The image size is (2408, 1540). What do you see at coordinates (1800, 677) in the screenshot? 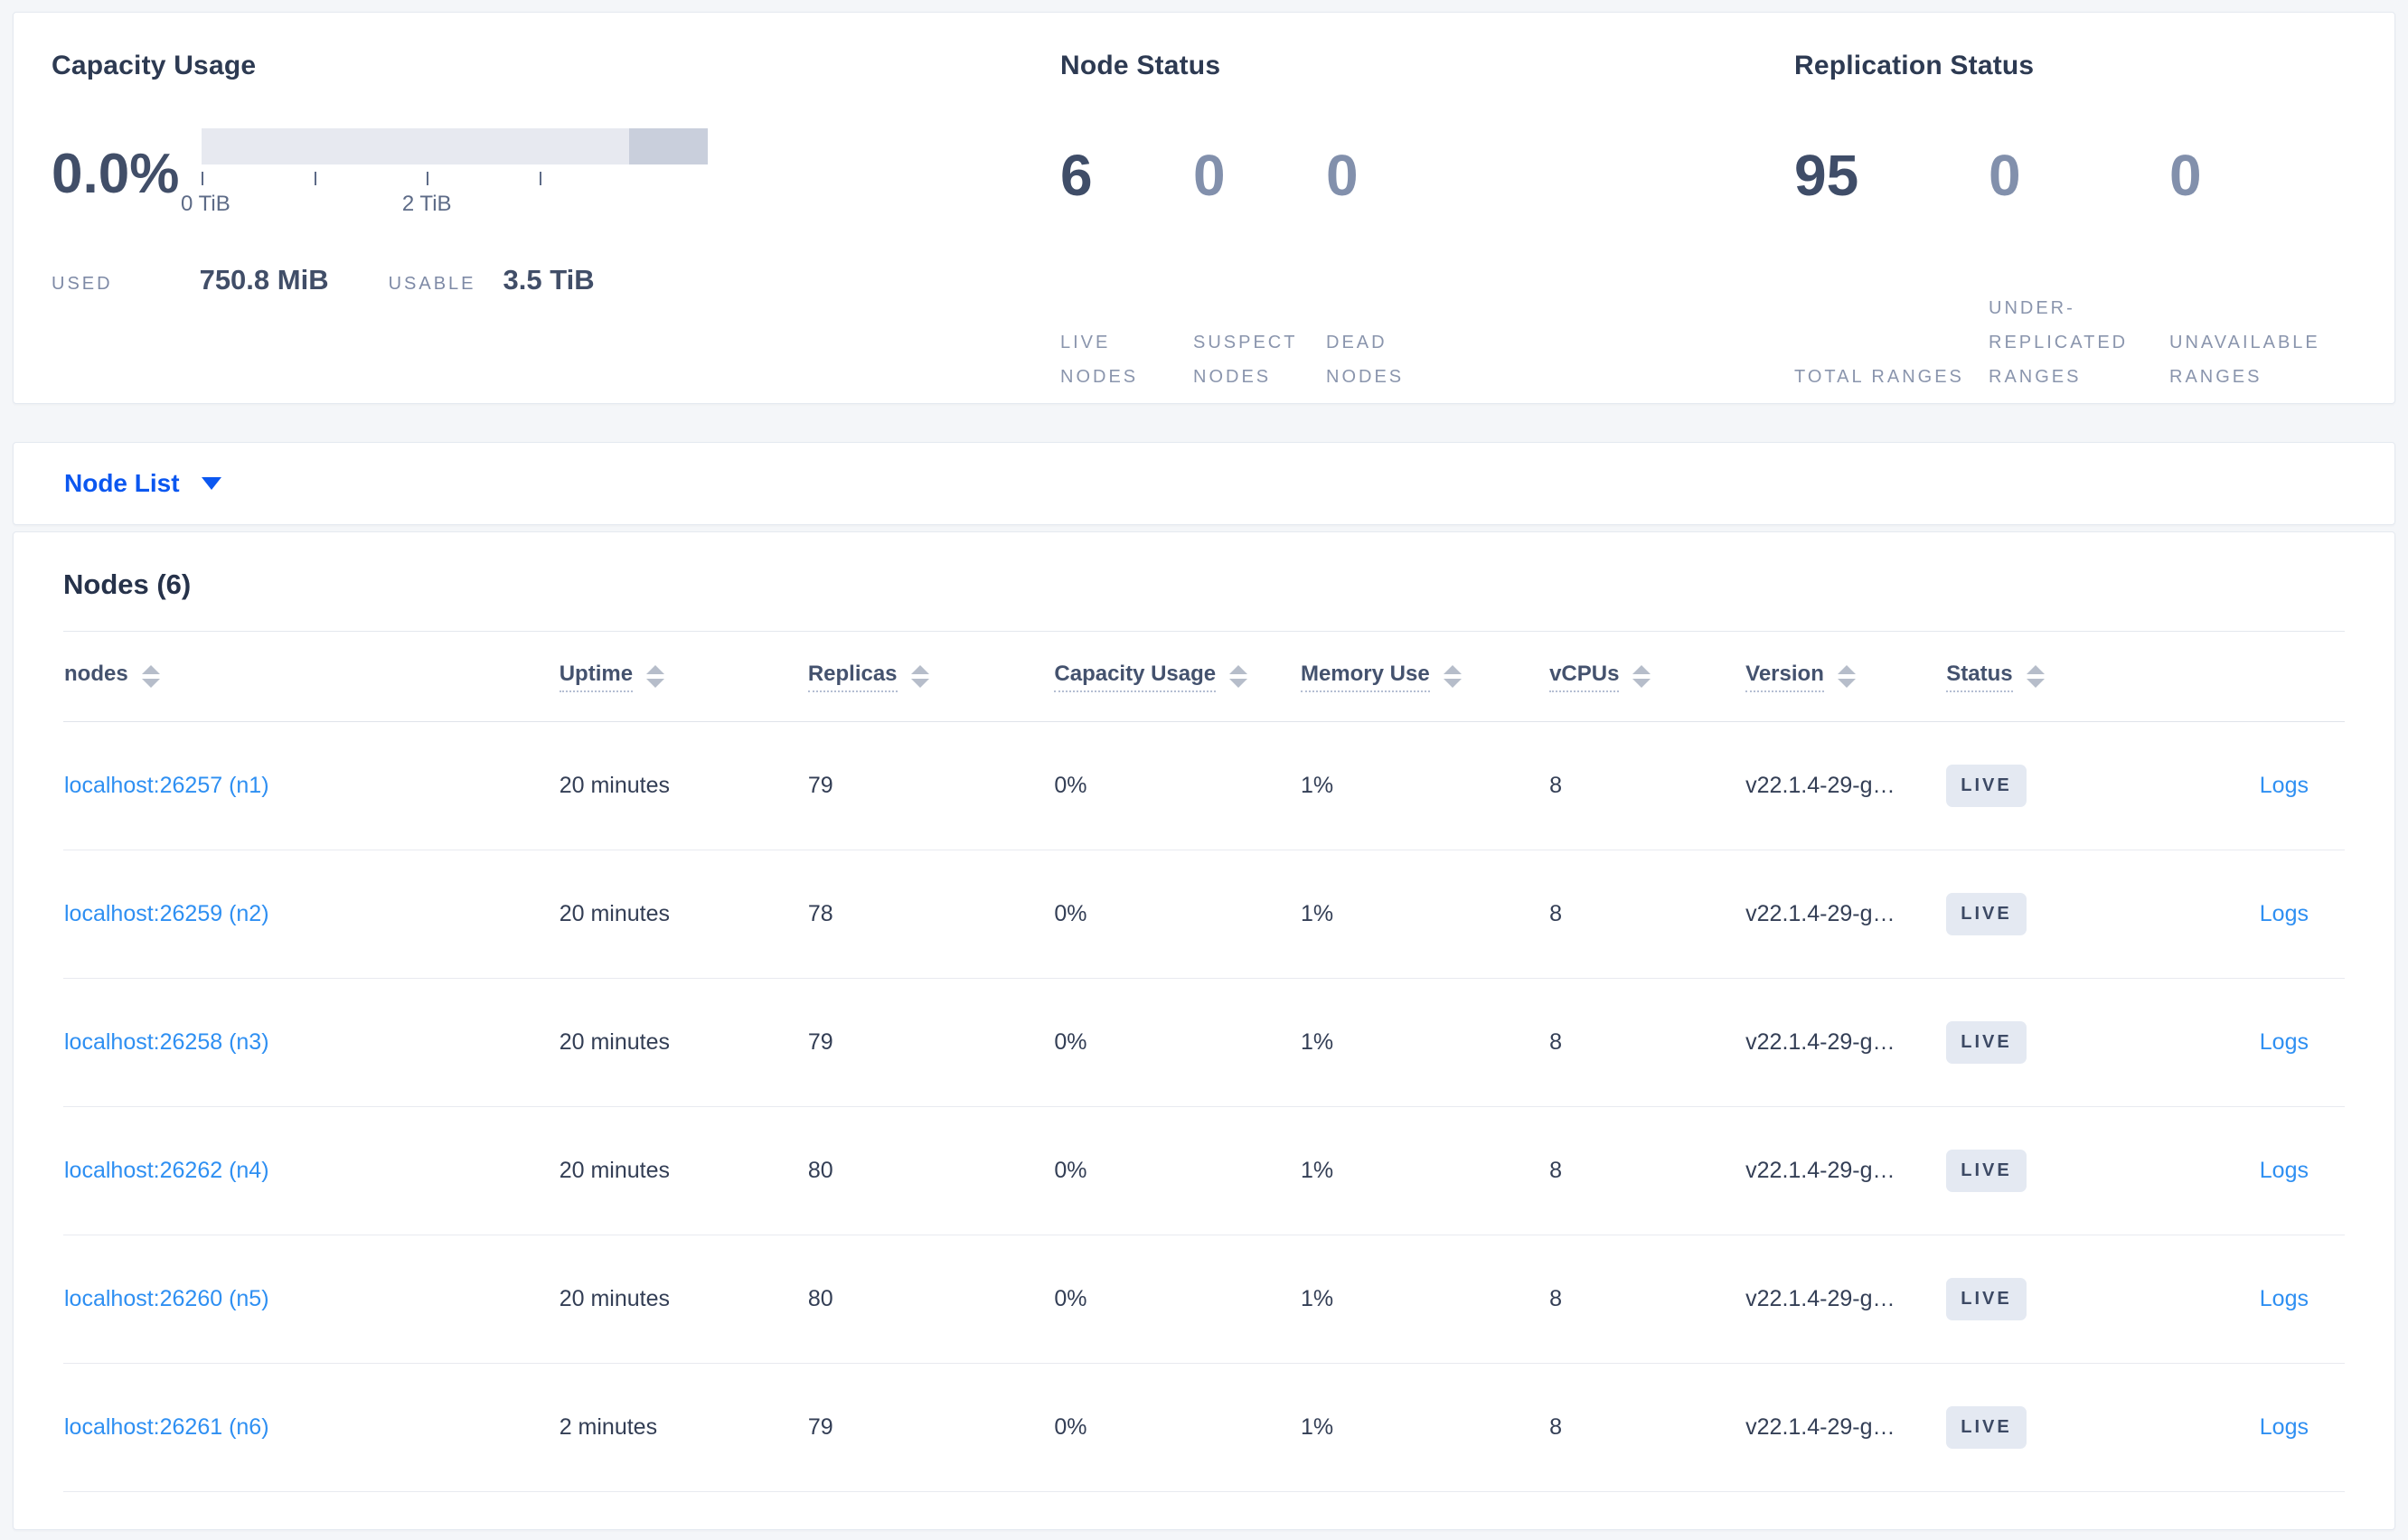
I see `column-header-version: Version` at bounding box center [1800, 677].